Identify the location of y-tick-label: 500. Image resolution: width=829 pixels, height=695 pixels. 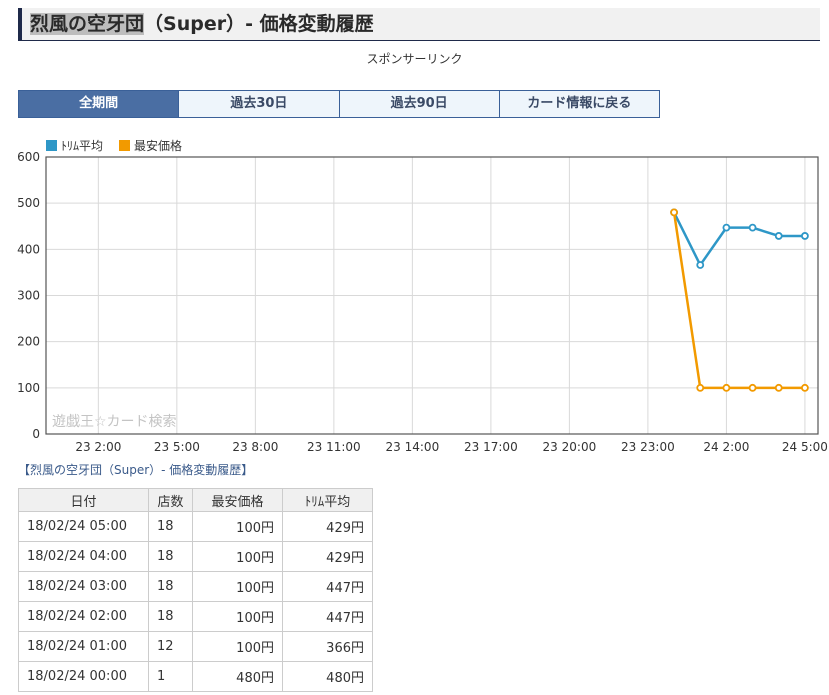
(28, 203).